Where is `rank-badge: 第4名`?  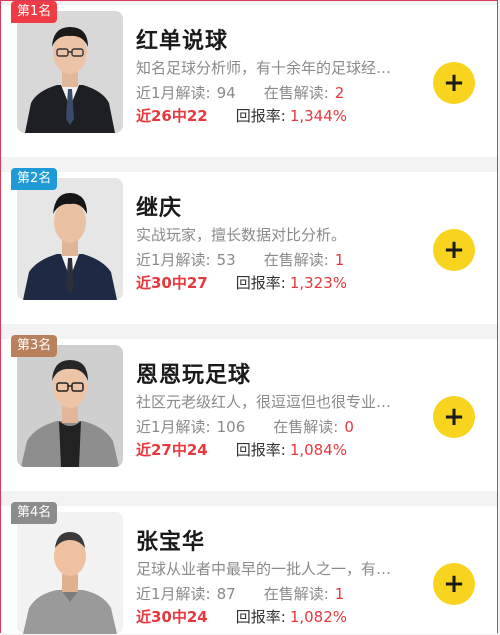 rank-badge: 第4名 is located at coordinates (34, 513).